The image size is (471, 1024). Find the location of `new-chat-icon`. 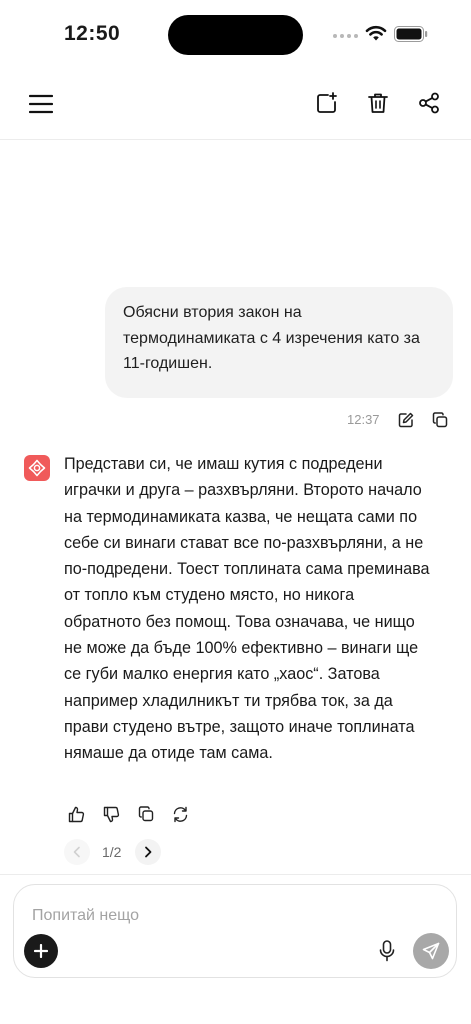

new-chat-icon is located at coordinates (327, 102).